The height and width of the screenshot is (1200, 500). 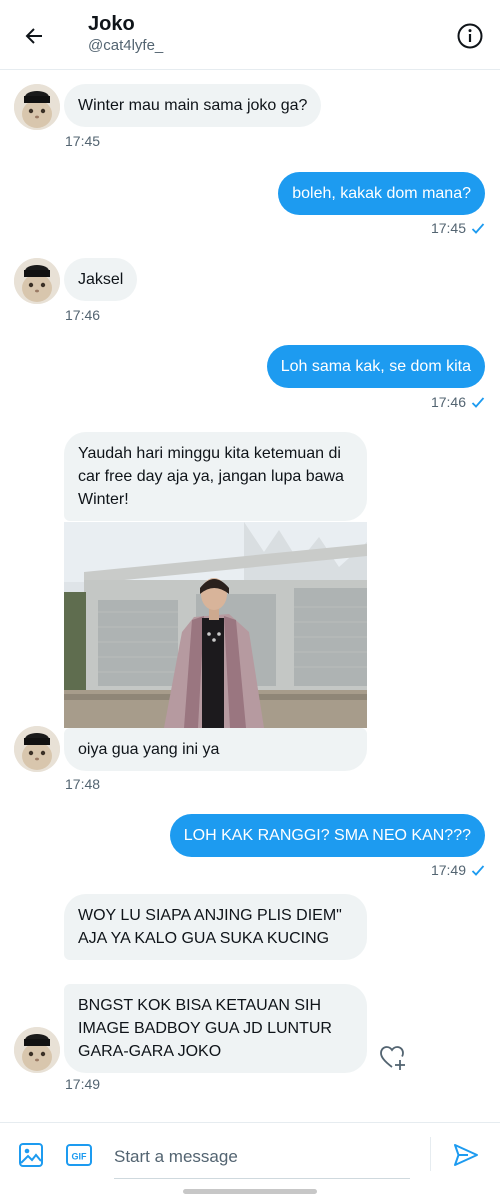 I want to click on message-meta: 17:49, so click(x=458, y=870).